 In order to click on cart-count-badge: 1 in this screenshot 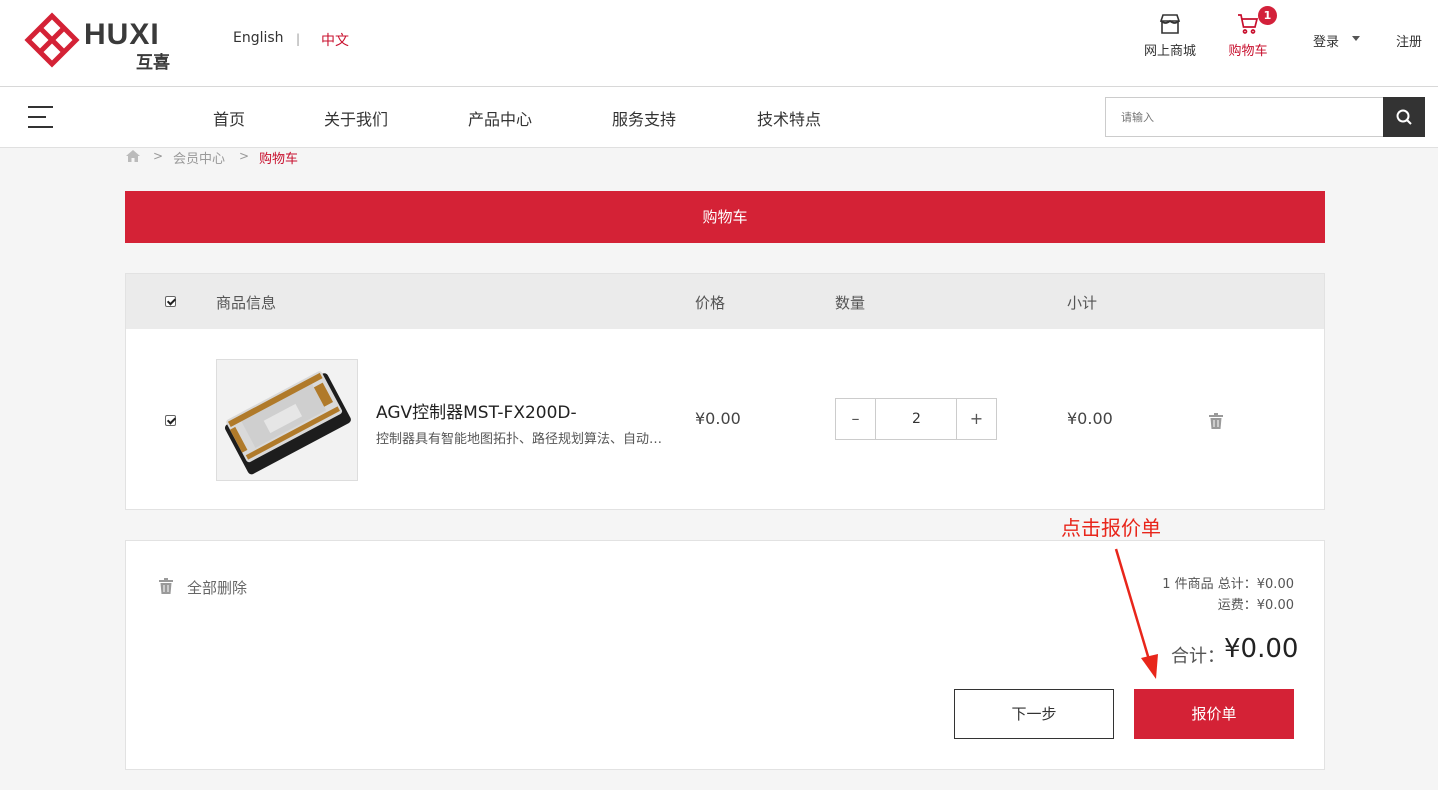, I will do `click(1267, 15)`.